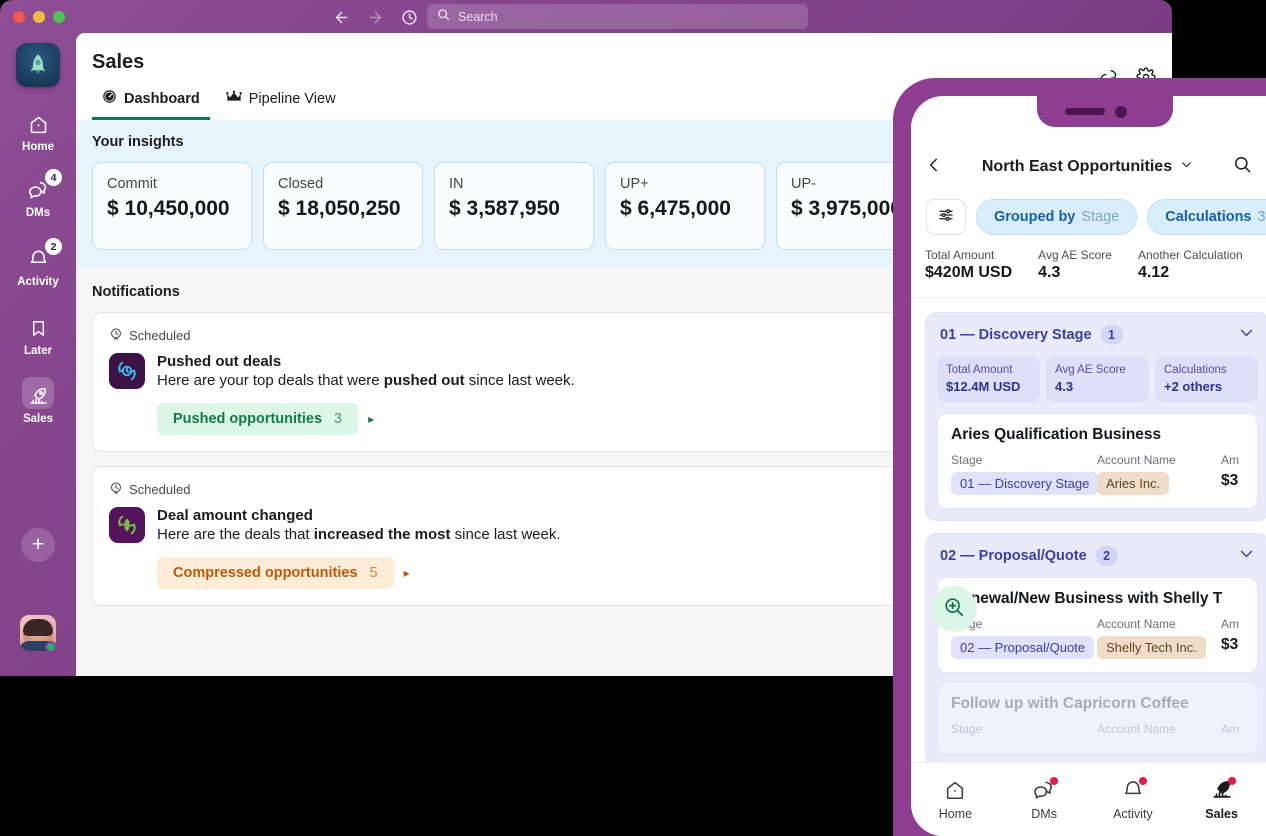  What do you see at coordinates (373, 573) in the screenshot?
I see `pill-count: 5` at bounding box center [373, 573].